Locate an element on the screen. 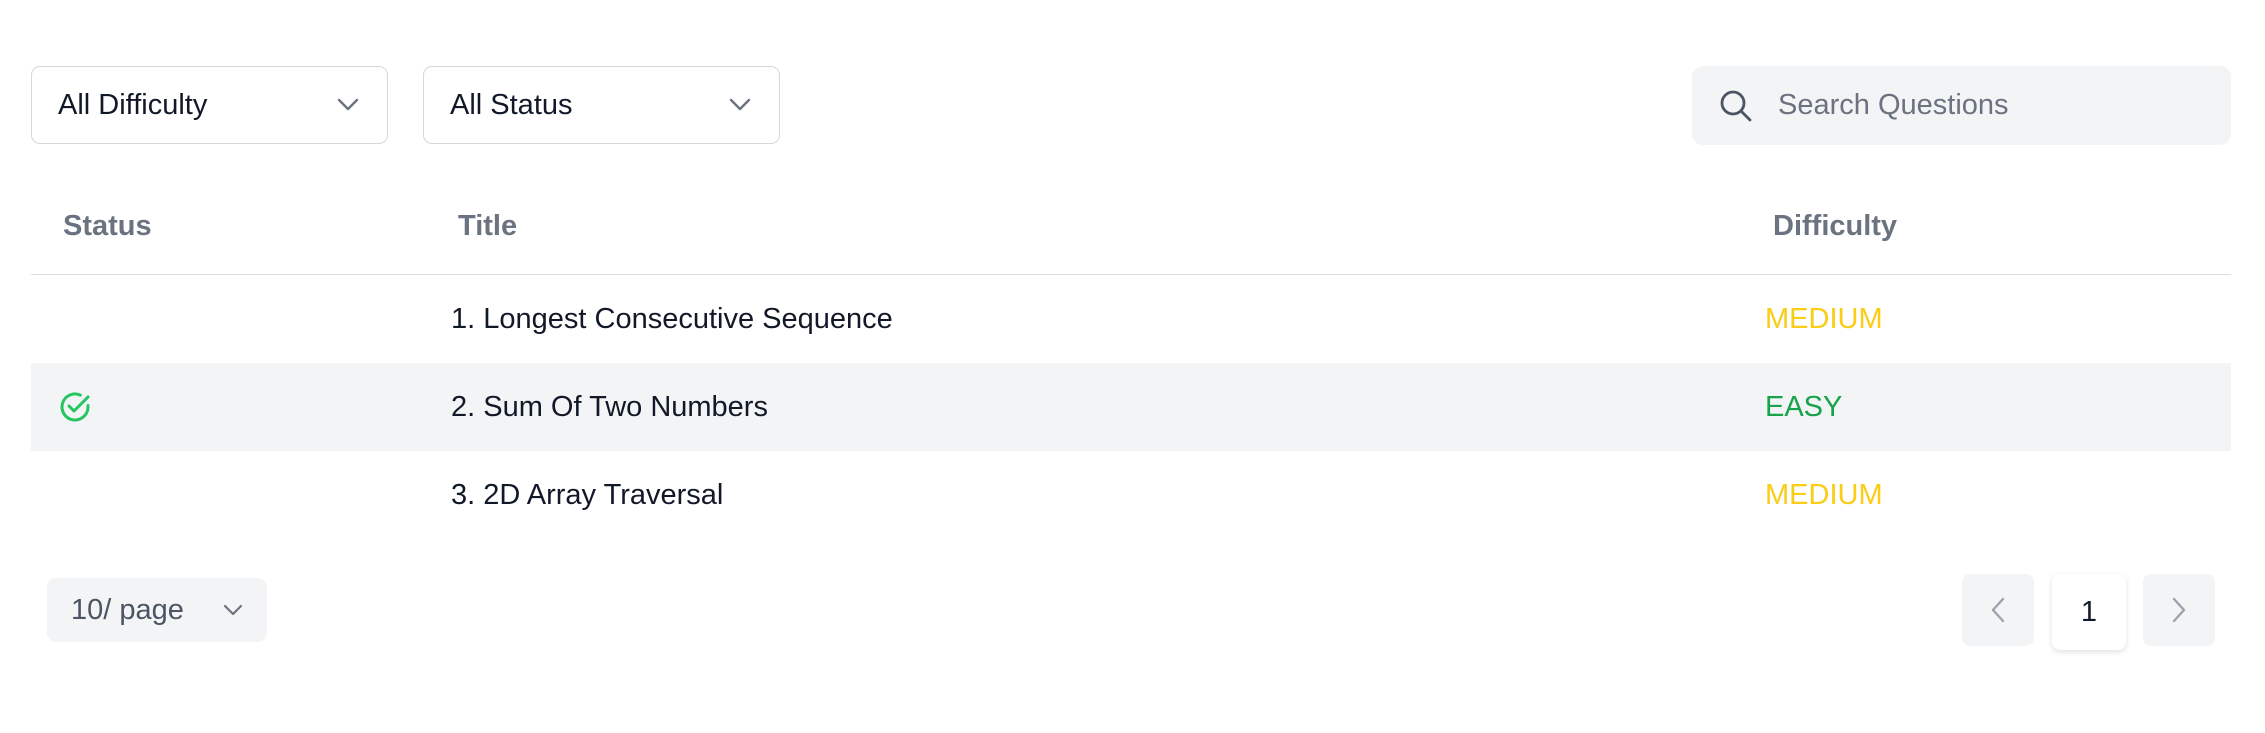  table-header: Status Title Difficulty is located at coordinates (1131, 227).